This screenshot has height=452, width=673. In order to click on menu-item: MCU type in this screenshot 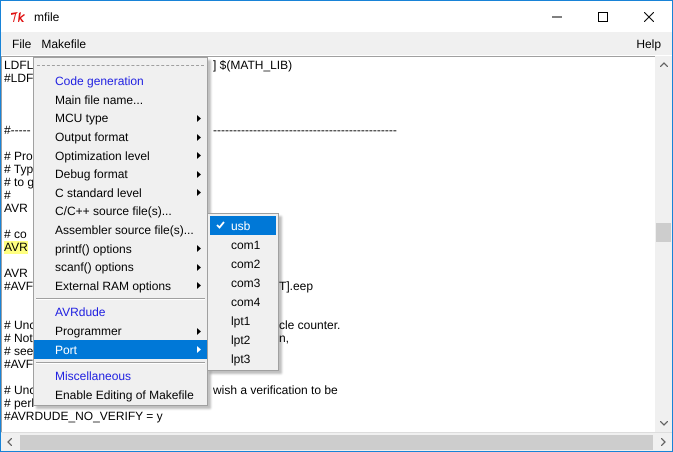, I will do `click(120, 118)`.